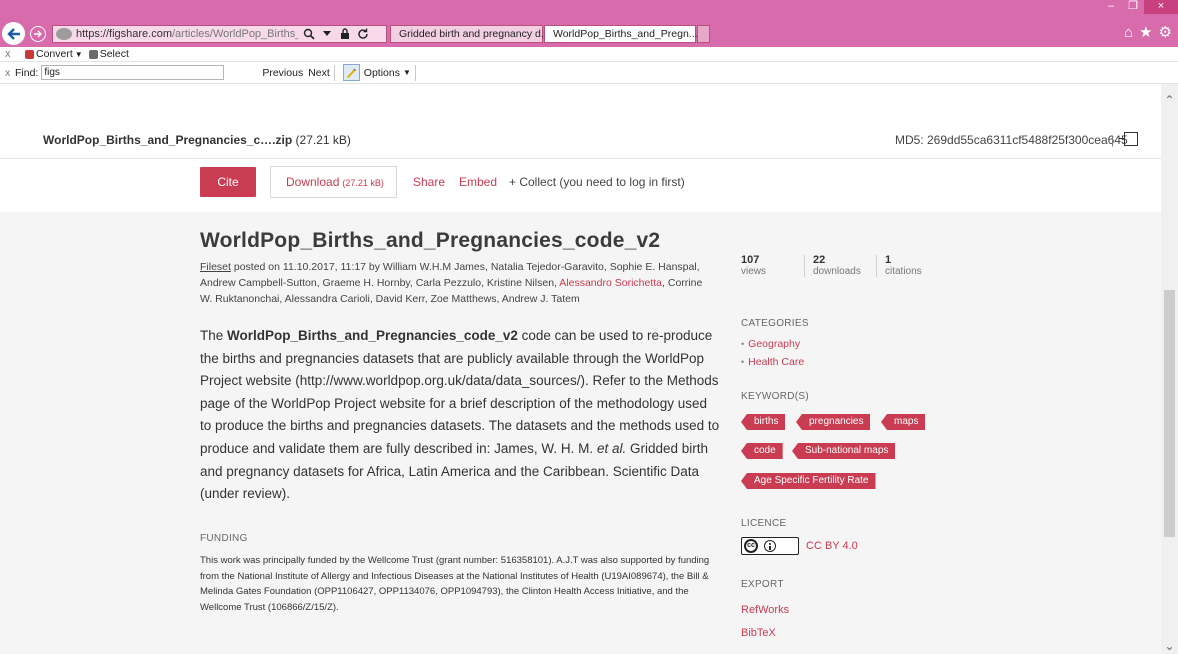 This screenshot has height=654, width=1178. What do you see at coordinates (772, 362) in the screenshot?
I see `category-link: Health Care` at bounding box center [772, 362].